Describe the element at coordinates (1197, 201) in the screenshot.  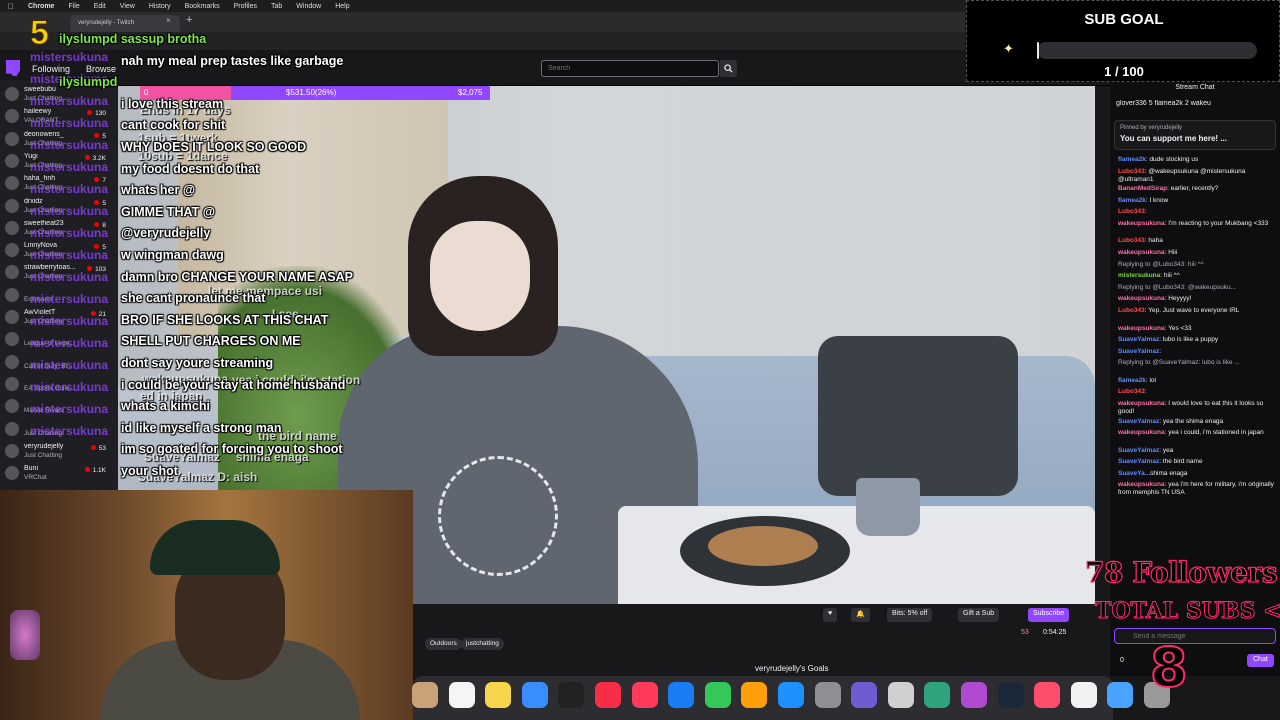
I see `chat-message: flamea2k: I know` at that location.